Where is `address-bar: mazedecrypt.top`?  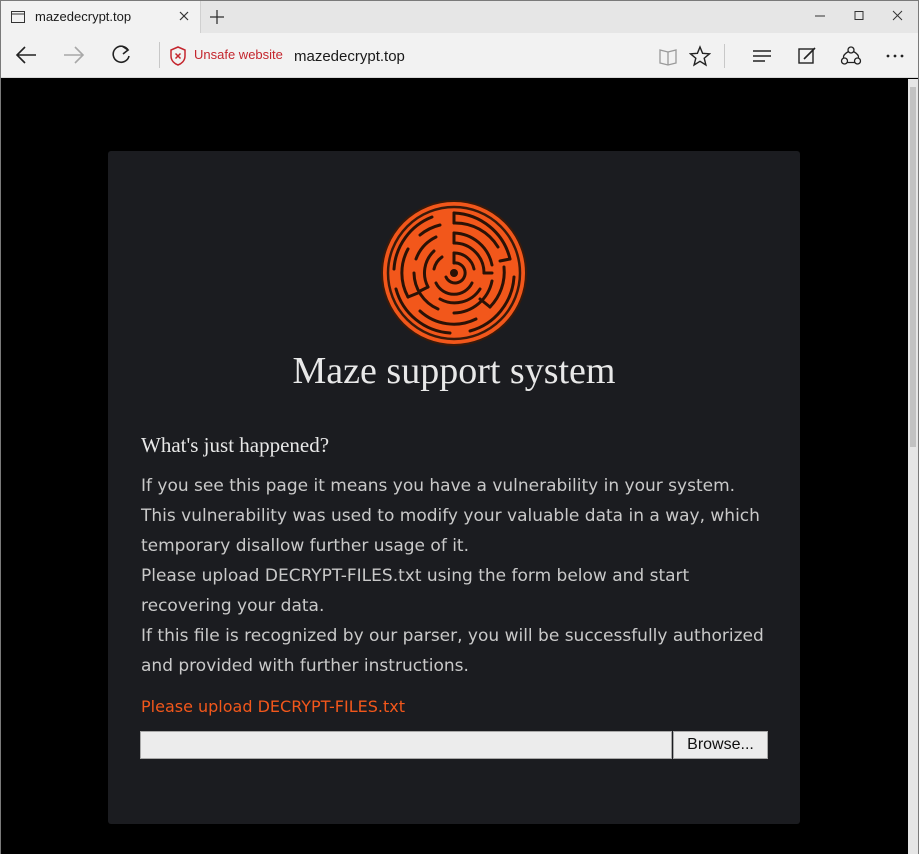
address-bar: mazedecrypt.top is located at coordinates (349, 56).